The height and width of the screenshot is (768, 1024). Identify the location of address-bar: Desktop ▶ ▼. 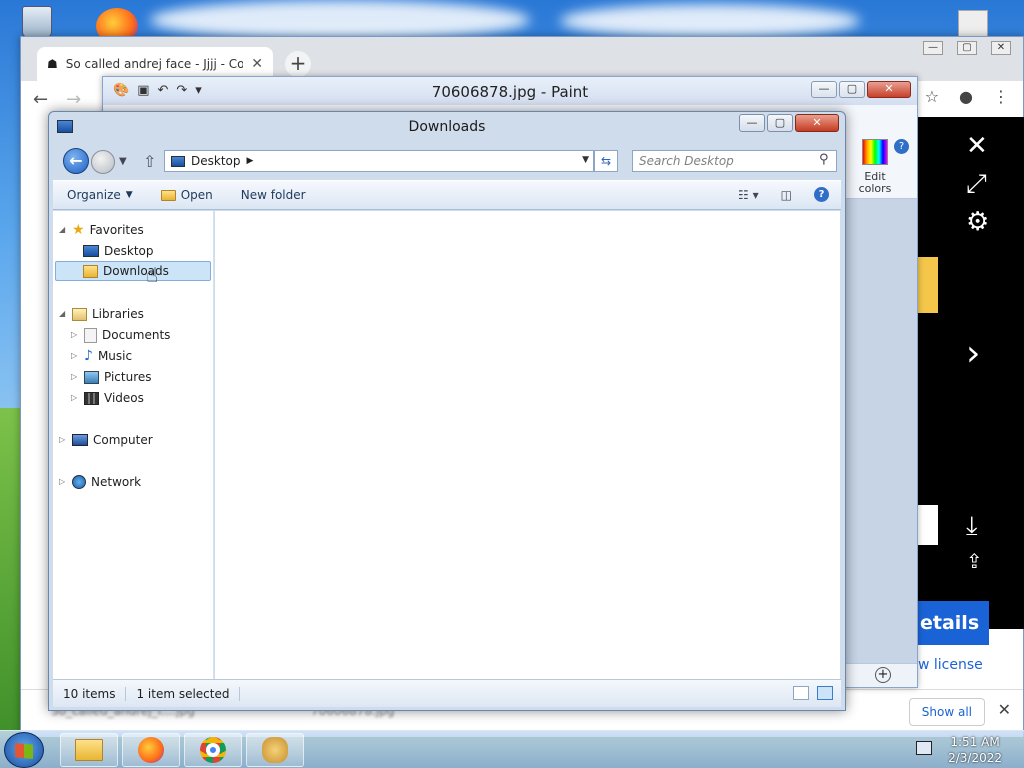
(379, 161).